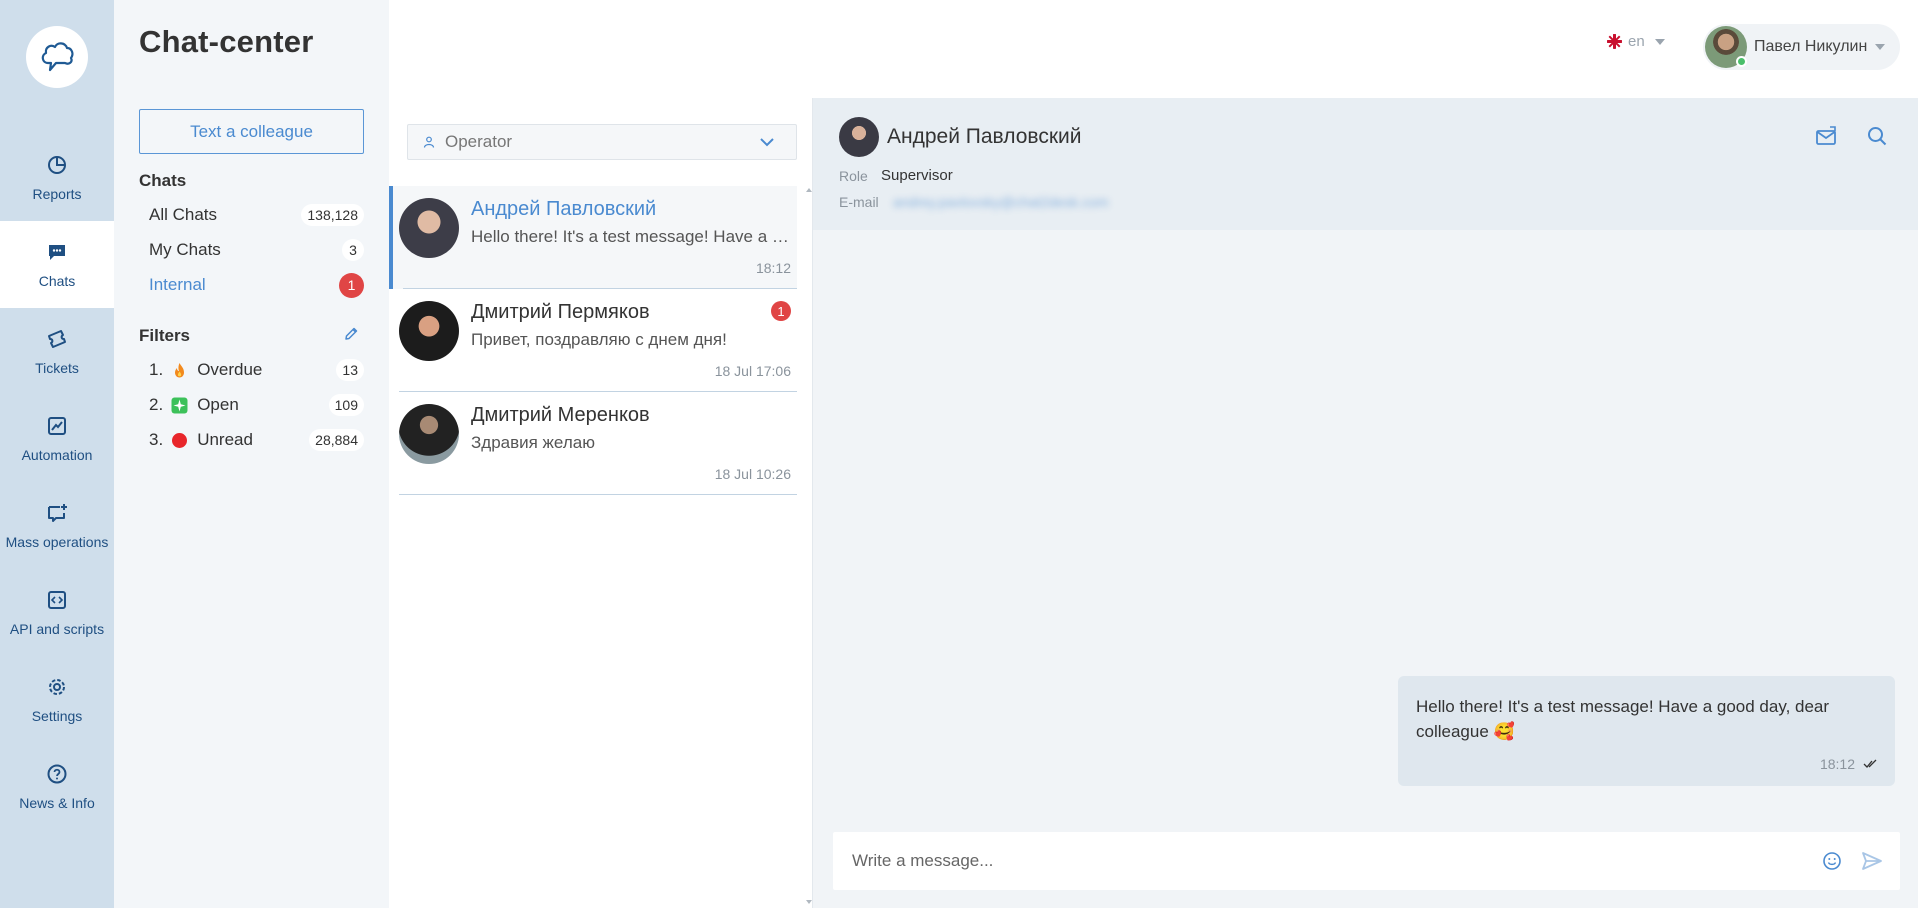 This screenshot has height=908, width=1918. What do you see at coordinates (917, 175) in the screenshot?
I see `role-value: Supervisor` at bounding box center [917, 175].